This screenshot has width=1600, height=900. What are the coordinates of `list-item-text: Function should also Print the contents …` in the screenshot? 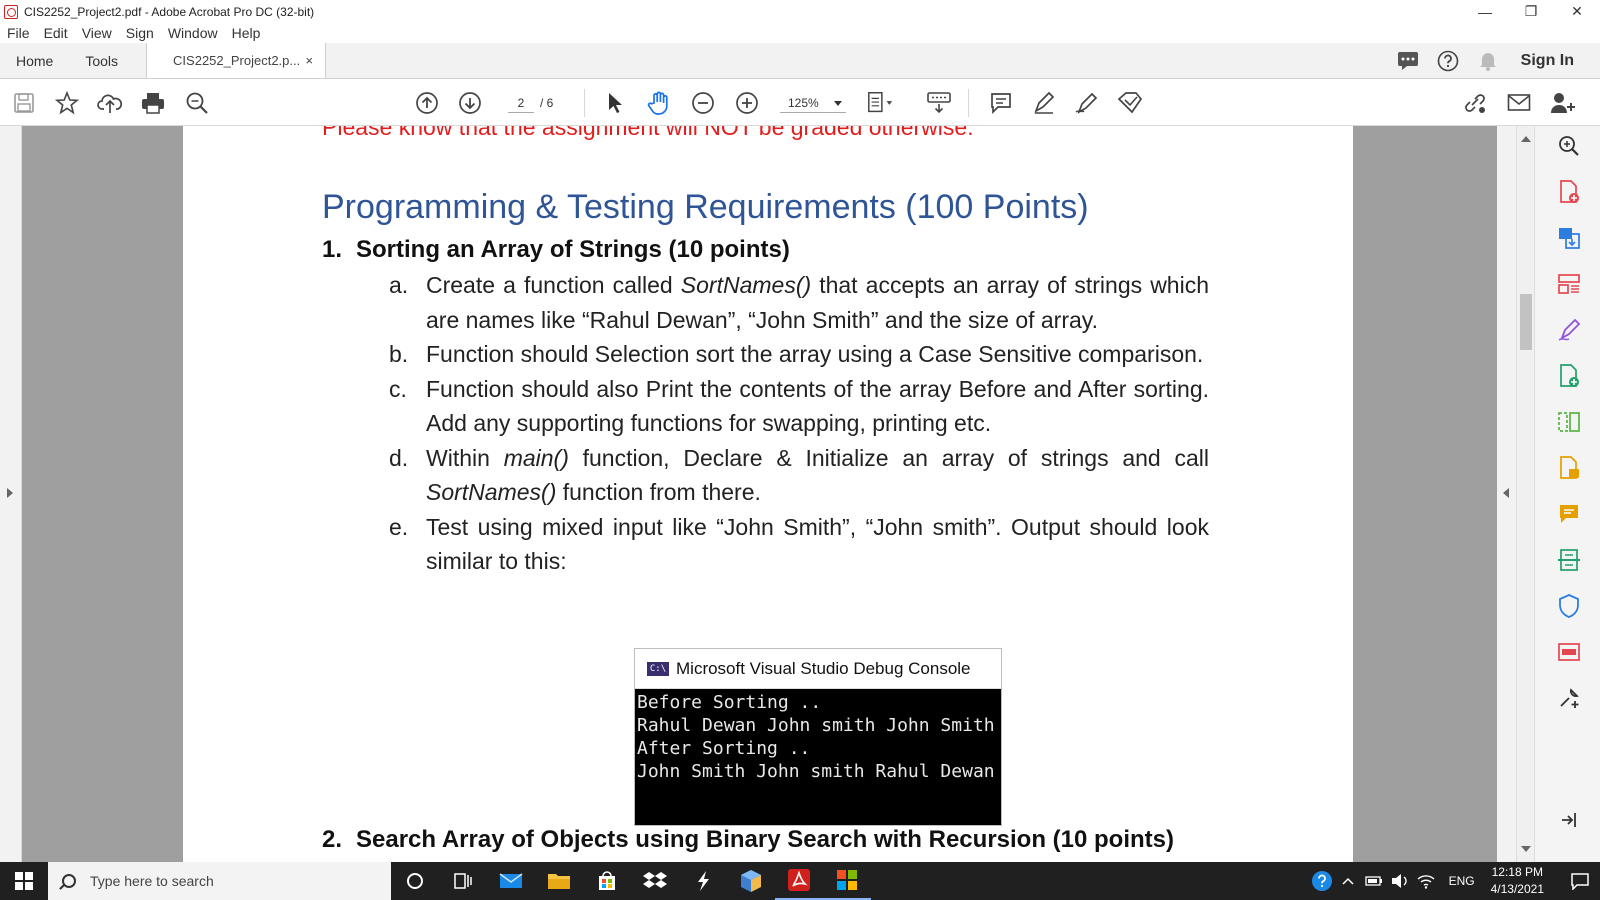 It's located at (817, 406).